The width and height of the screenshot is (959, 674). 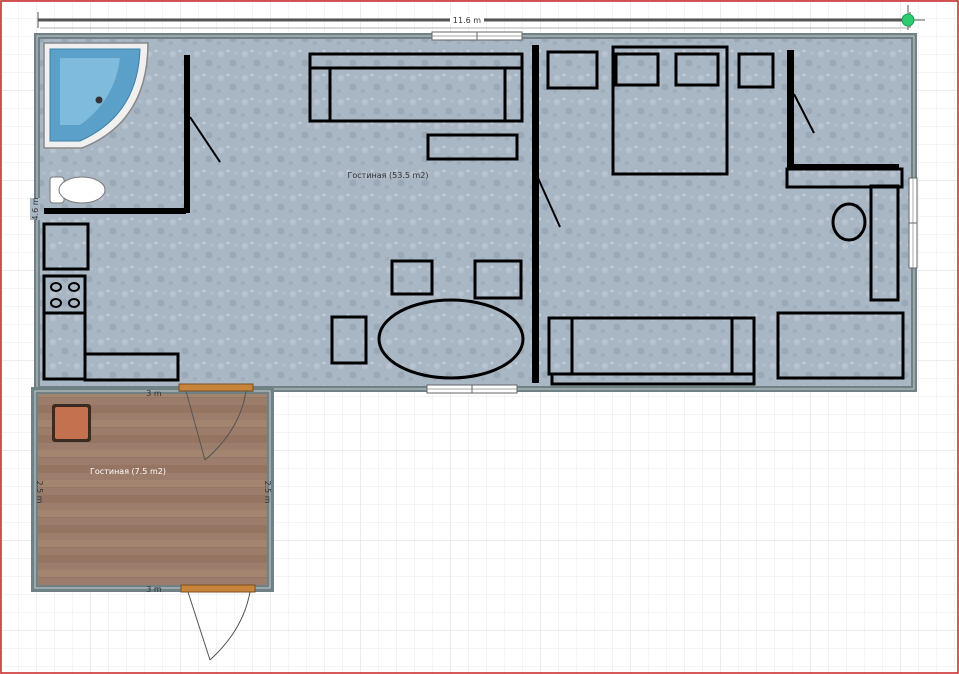 What do you see at coordinates (913, 223) in the screenshot?
I see `window-right` at bounding box center [913, 223].